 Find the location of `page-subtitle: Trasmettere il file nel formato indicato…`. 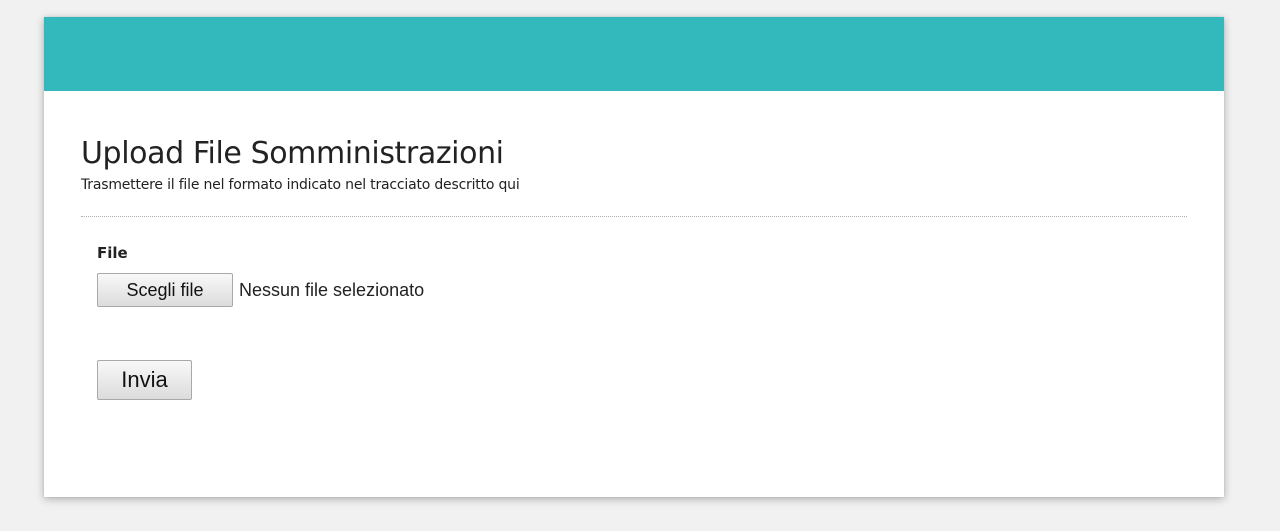

page-subtitle: Trasmettere il file nel formato indicato… is located at coordinates (300, 185).